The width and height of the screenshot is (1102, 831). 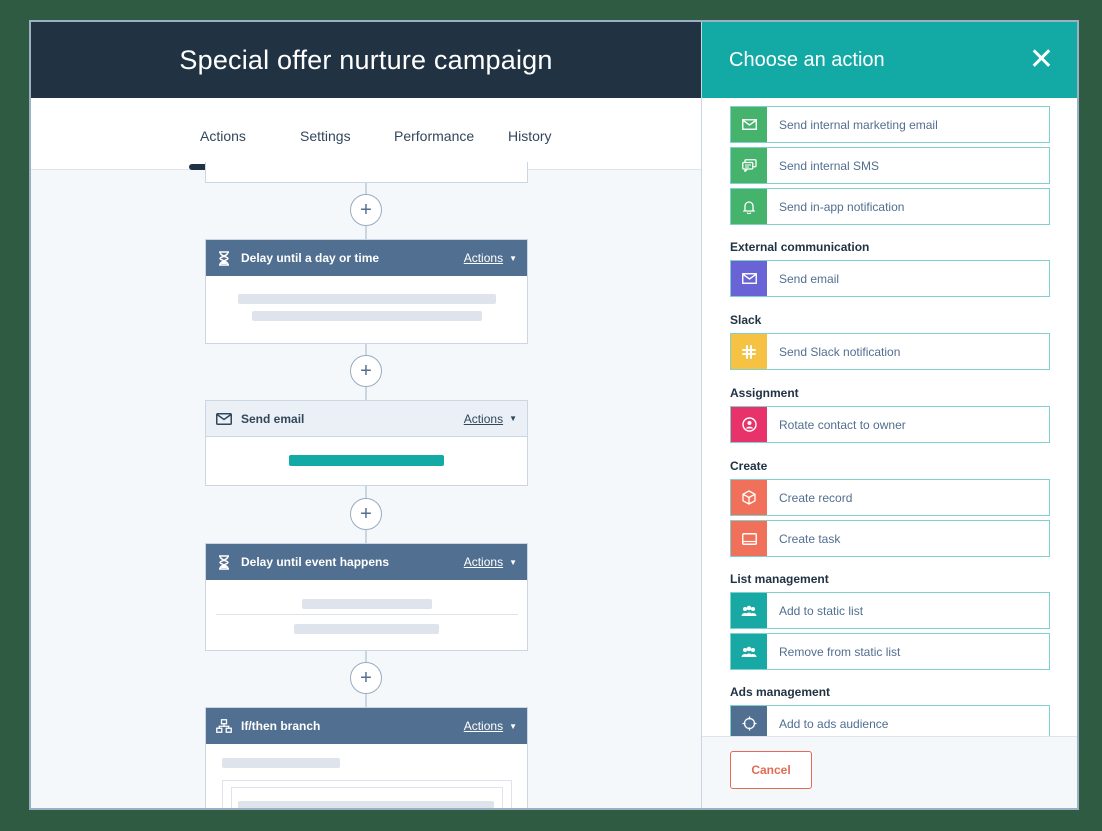 What do you see at coordinates (367, 797) in the screenshot?
I see `branch-inner-box` at bounding box center [367, 797].